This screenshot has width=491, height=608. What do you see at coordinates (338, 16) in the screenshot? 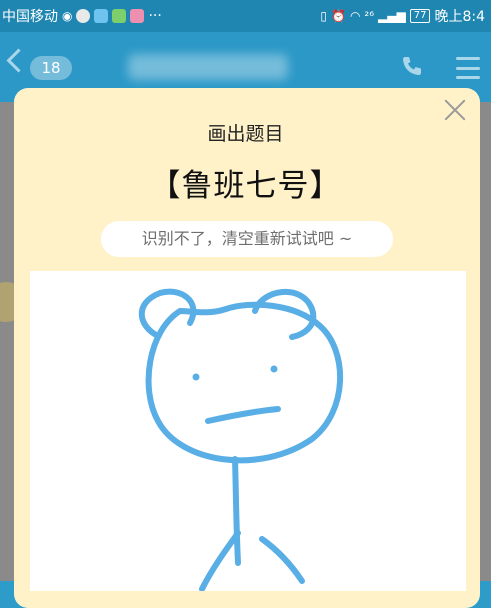
I see `alarm-icon: ⏰` at bounding box center [338, 16].